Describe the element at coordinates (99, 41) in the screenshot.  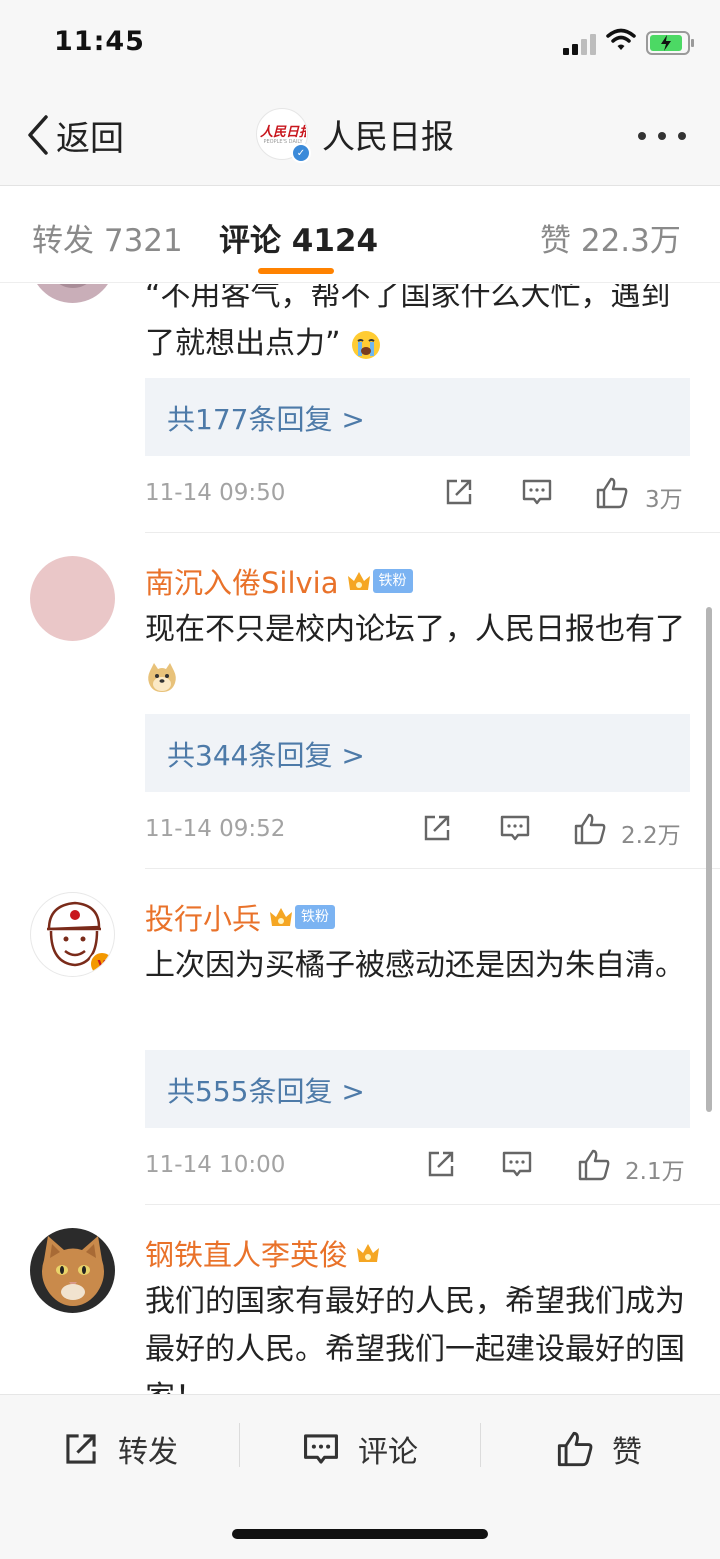
I see `status-time: 11:45` at that location.